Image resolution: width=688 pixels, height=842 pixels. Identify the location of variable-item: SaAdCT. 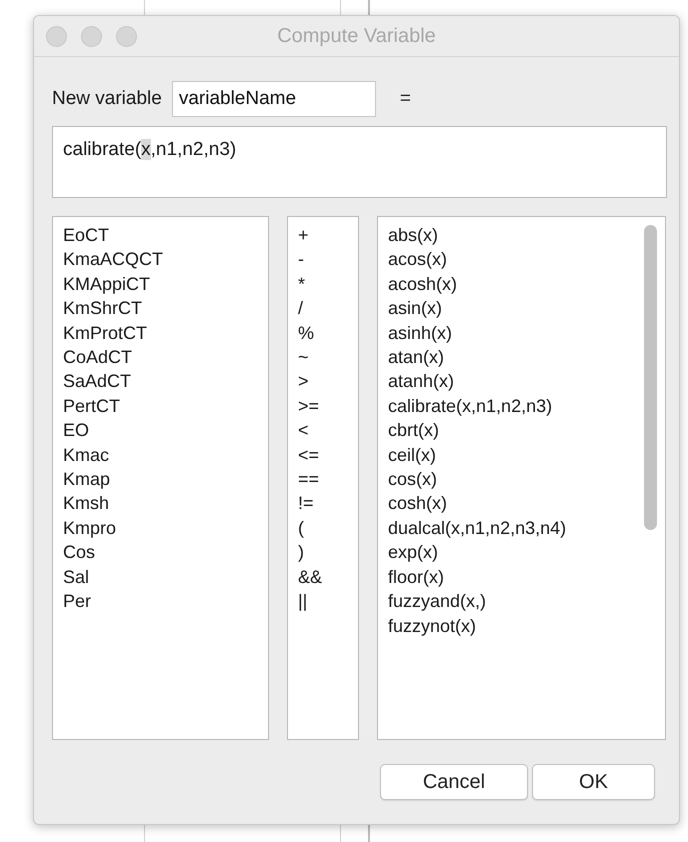
(160, 381).